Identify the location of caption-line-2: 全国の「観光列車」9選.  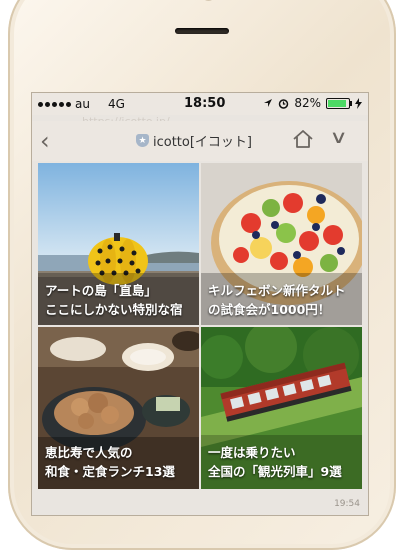
(275, 471).